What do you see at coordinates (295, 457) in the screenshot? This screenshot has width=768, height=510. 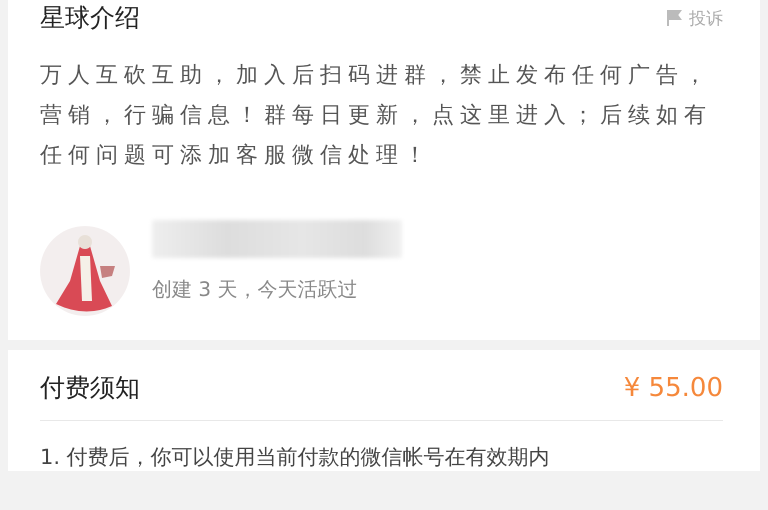 I see `payment-note: 1. 付费后，你可以使用当前付款的微信帐号在有效期内` at bounding box center [295, 457].